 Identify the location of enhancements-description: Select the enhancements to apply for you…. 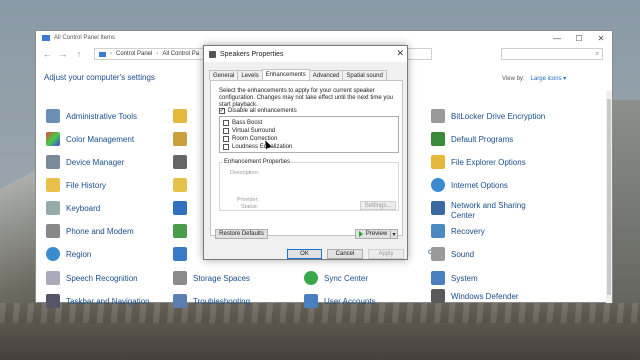
(306, 98).